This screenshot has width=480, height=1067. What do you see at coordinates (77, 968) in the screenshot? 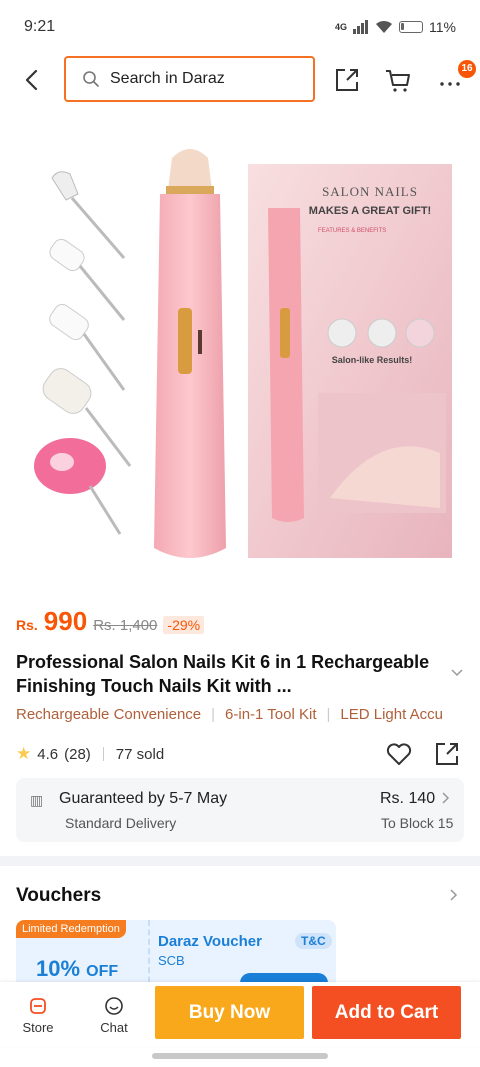
I see `voucher-discount: 10% OFF` at bounding box center [77, 968].